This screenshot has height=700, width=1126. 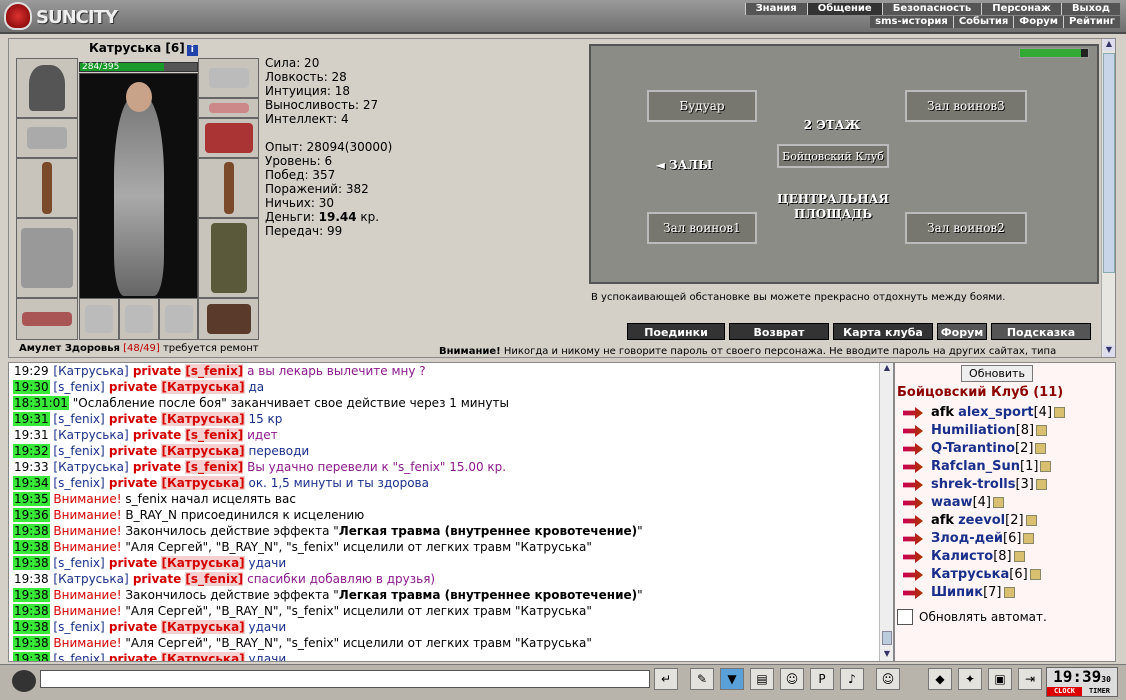 What do you see at coordinates (983, 22) in the screenshot?
I see `submenu-events: События` at bounding box center [983, 22].